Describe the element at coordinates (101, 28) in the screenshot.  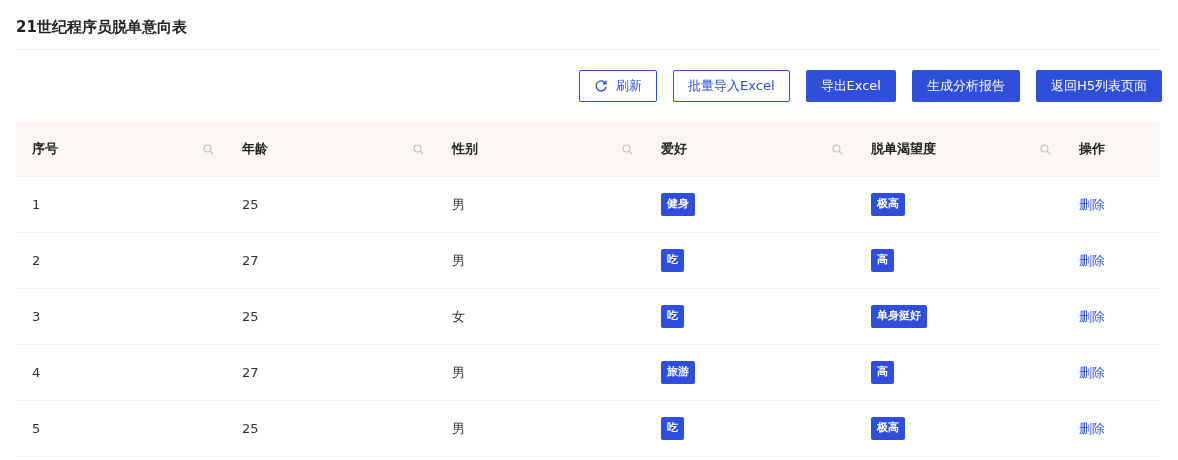
I see `page-title: 21世纪程序员脱单意向表` at that location.